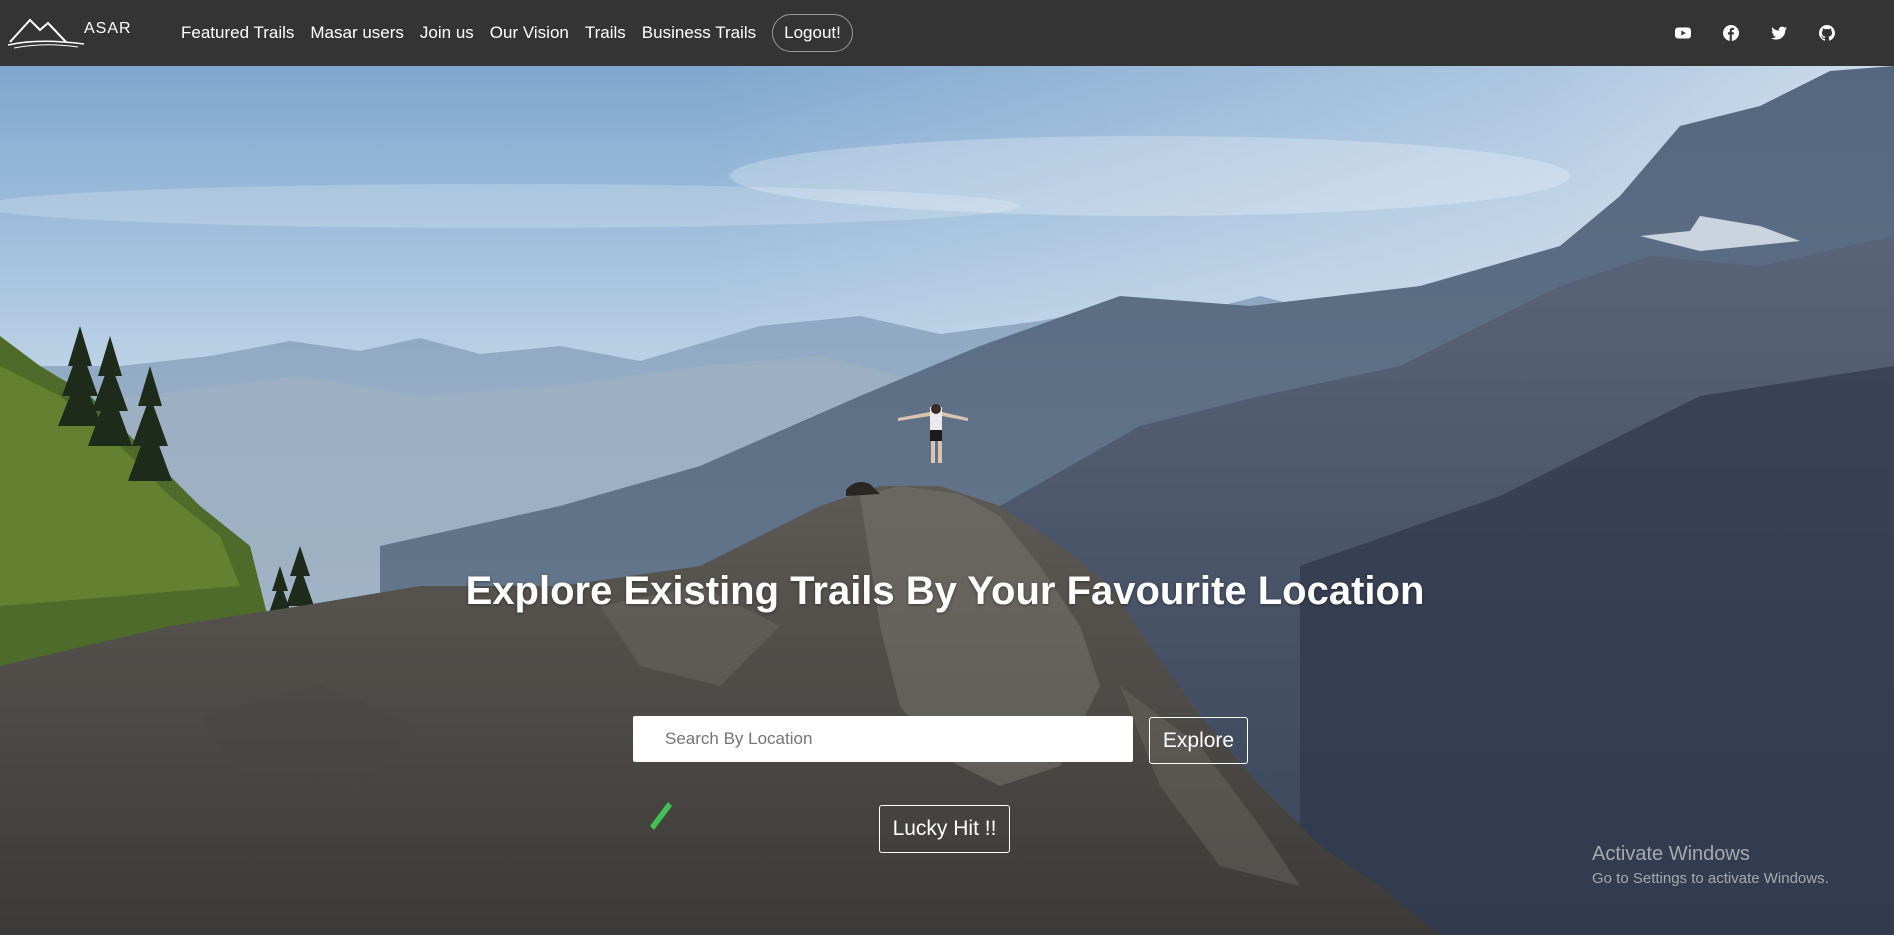 The width and height of the screenshot is (1894, 935). What do you see at coordinates (237, 33) in the screenshot?
I see `nav-featured-trails: Featured Trails` at bounding box center [237, 33].